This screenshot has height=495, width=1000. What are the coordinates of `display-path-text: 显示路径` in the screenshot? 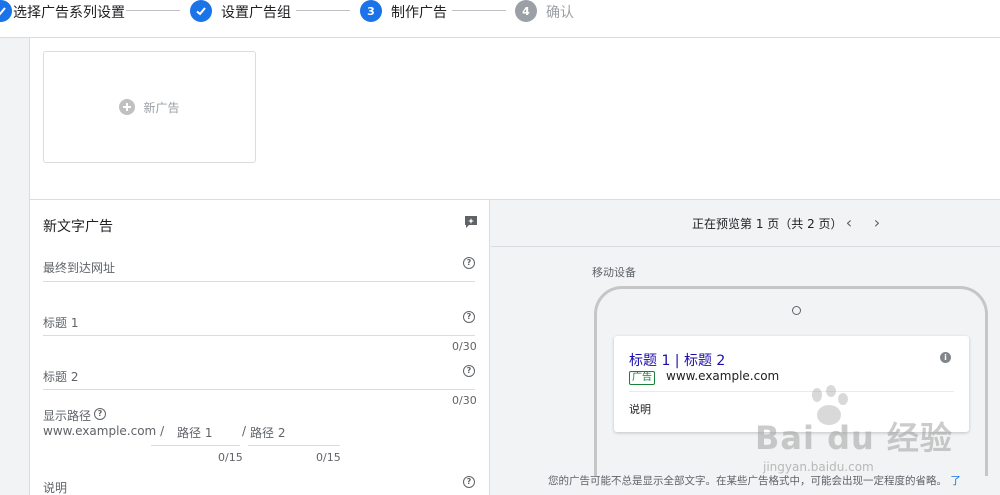 It's located at (67, 416).